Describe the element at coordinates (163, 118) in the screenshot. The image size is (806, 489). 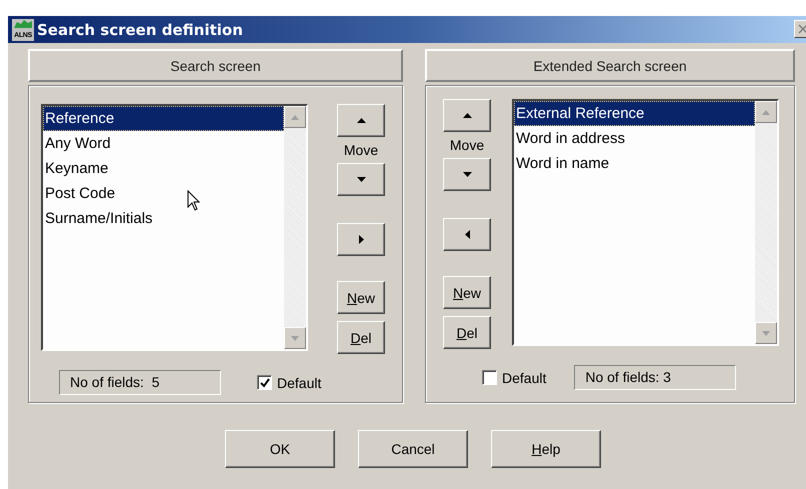
I see `list-item: Reference` at that location.